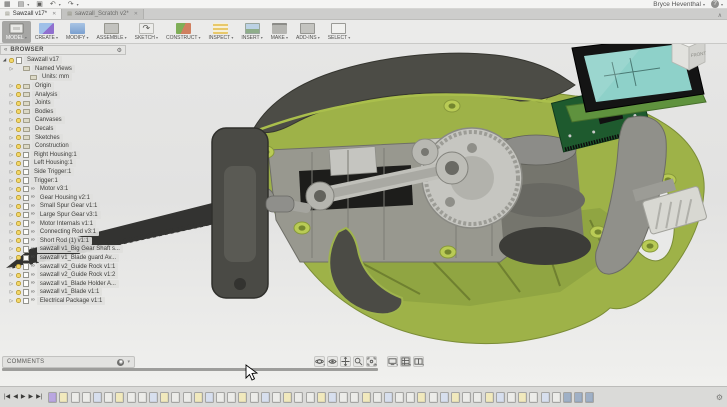 The height and width of the screenshot is (407, 727). I want to click on tree-row-15: ▷ ∞ Motor v3:1, so click(63, 189).